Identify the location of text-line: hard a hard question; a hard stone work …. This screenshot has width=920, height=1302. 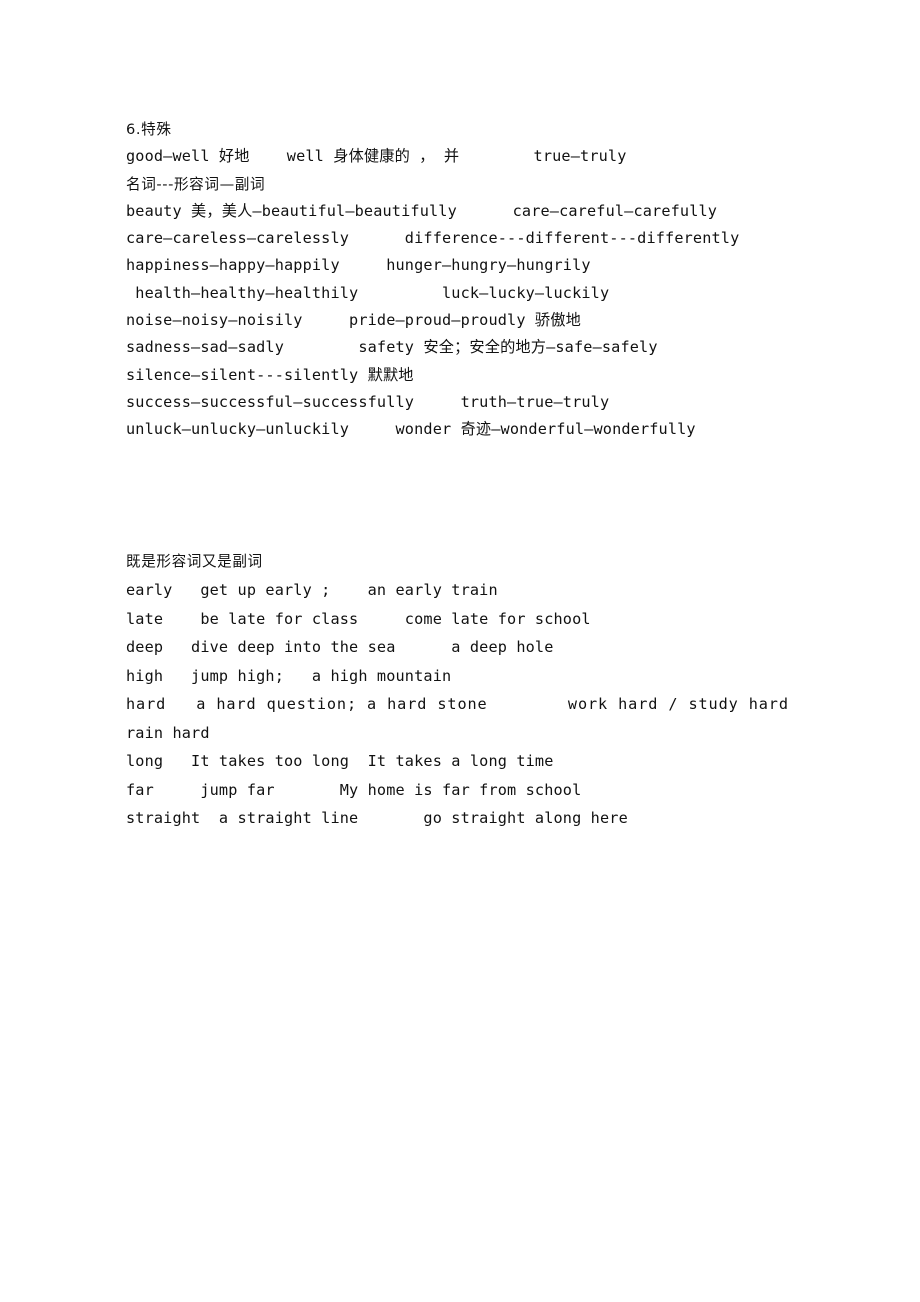
(457, 704).